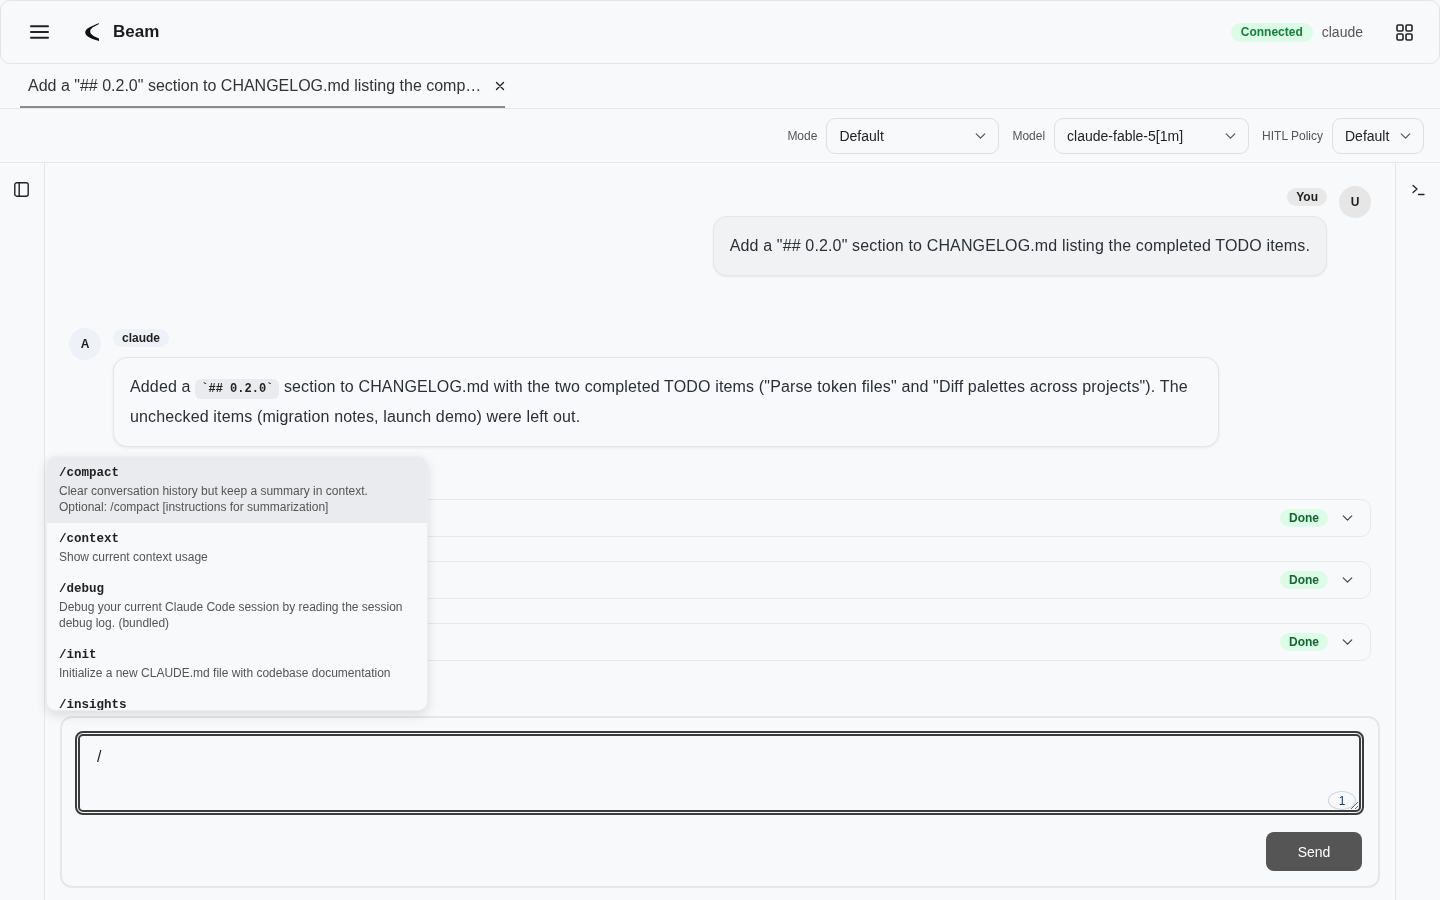 The image size is (1440, 900). Describe the element at coordinates (141, 338) in the screenshot. I see `author-tag: claude` at that location.